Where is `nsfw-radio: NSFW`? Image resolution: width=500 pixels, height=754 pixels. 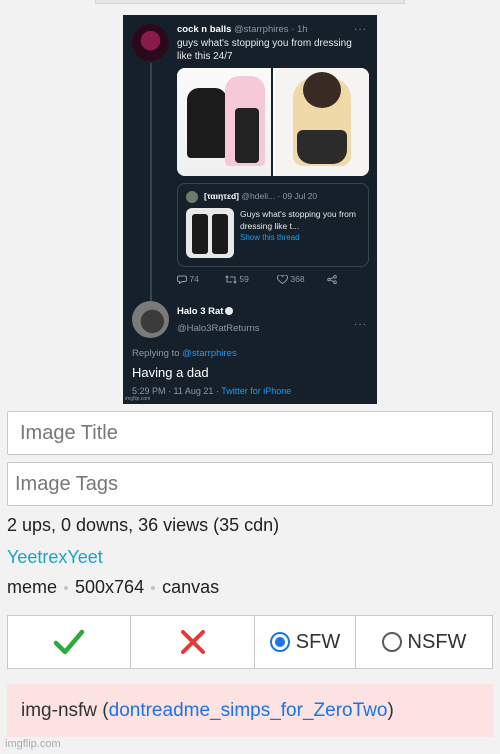 nsfw-radio: NSFW is located at coordinates (424, 642).